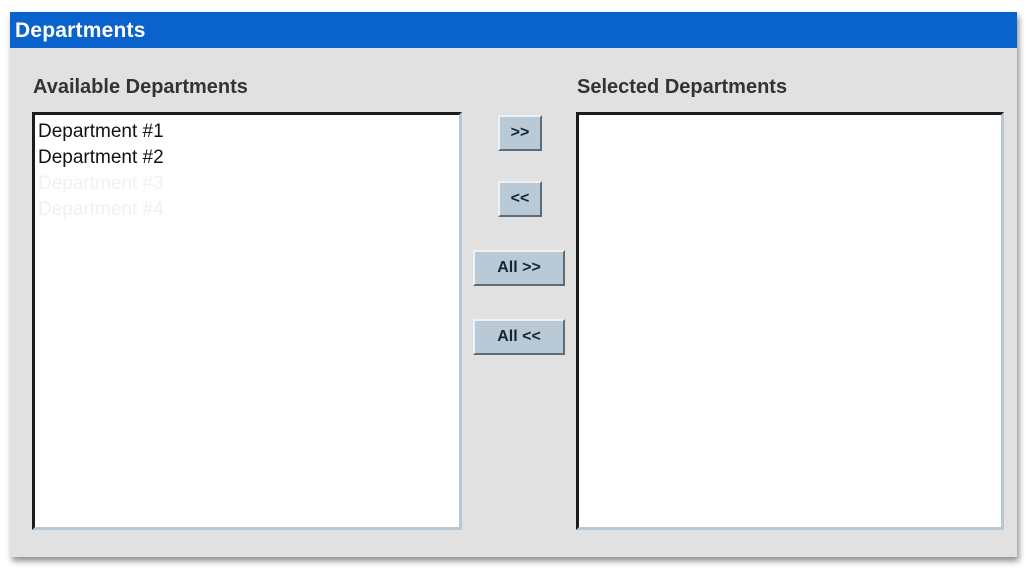 The width and height of the screenshot is (1026, 568). Describe the element at coordinates (519, 337) in the screenshot. I see `remove-all-button: All <<` at that location.